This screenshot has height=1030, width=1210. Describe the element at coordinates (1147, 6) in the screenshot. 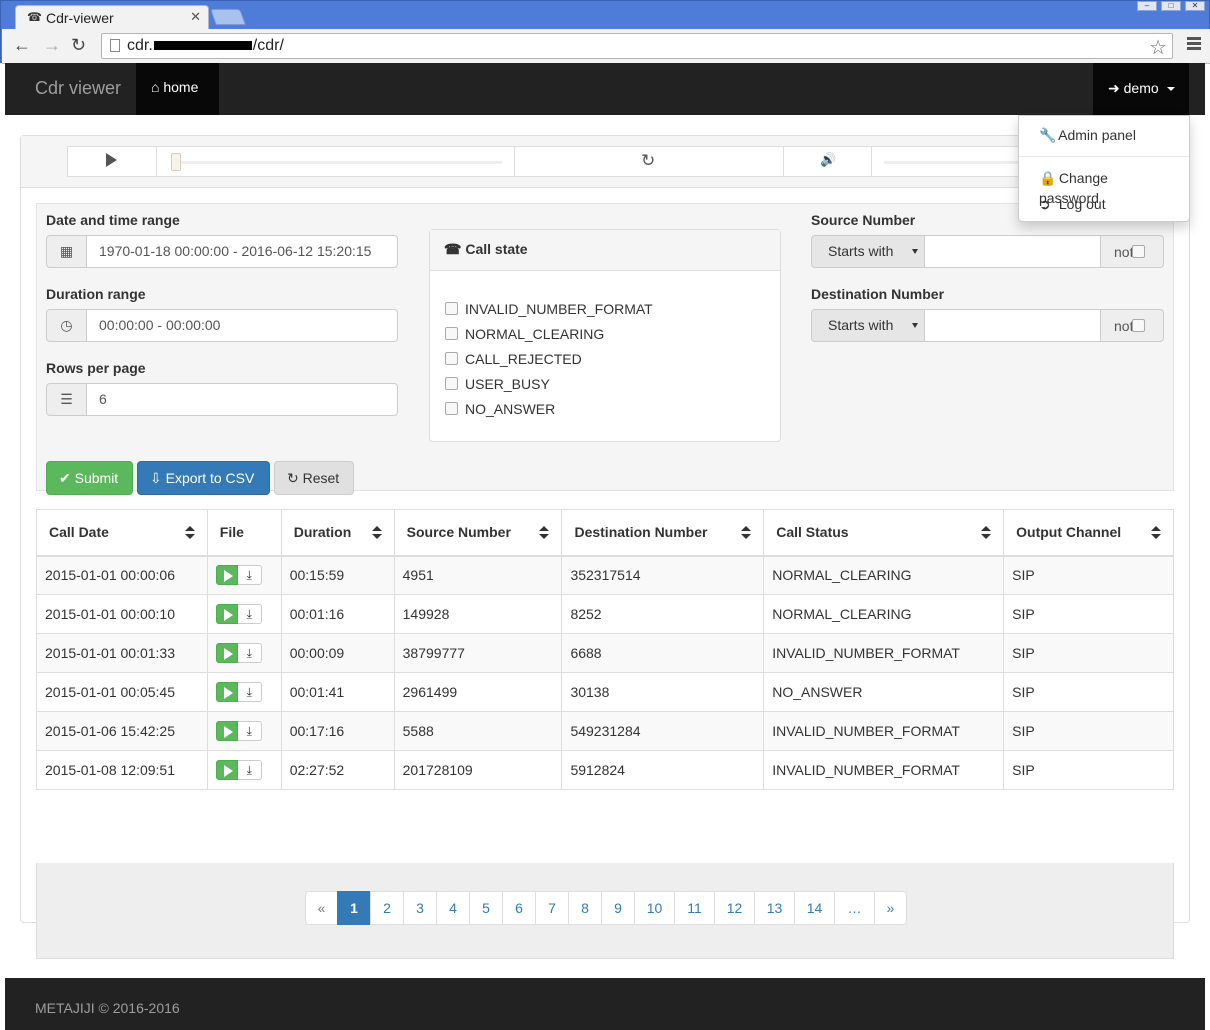

I see `minimize-icon: –` at that location.